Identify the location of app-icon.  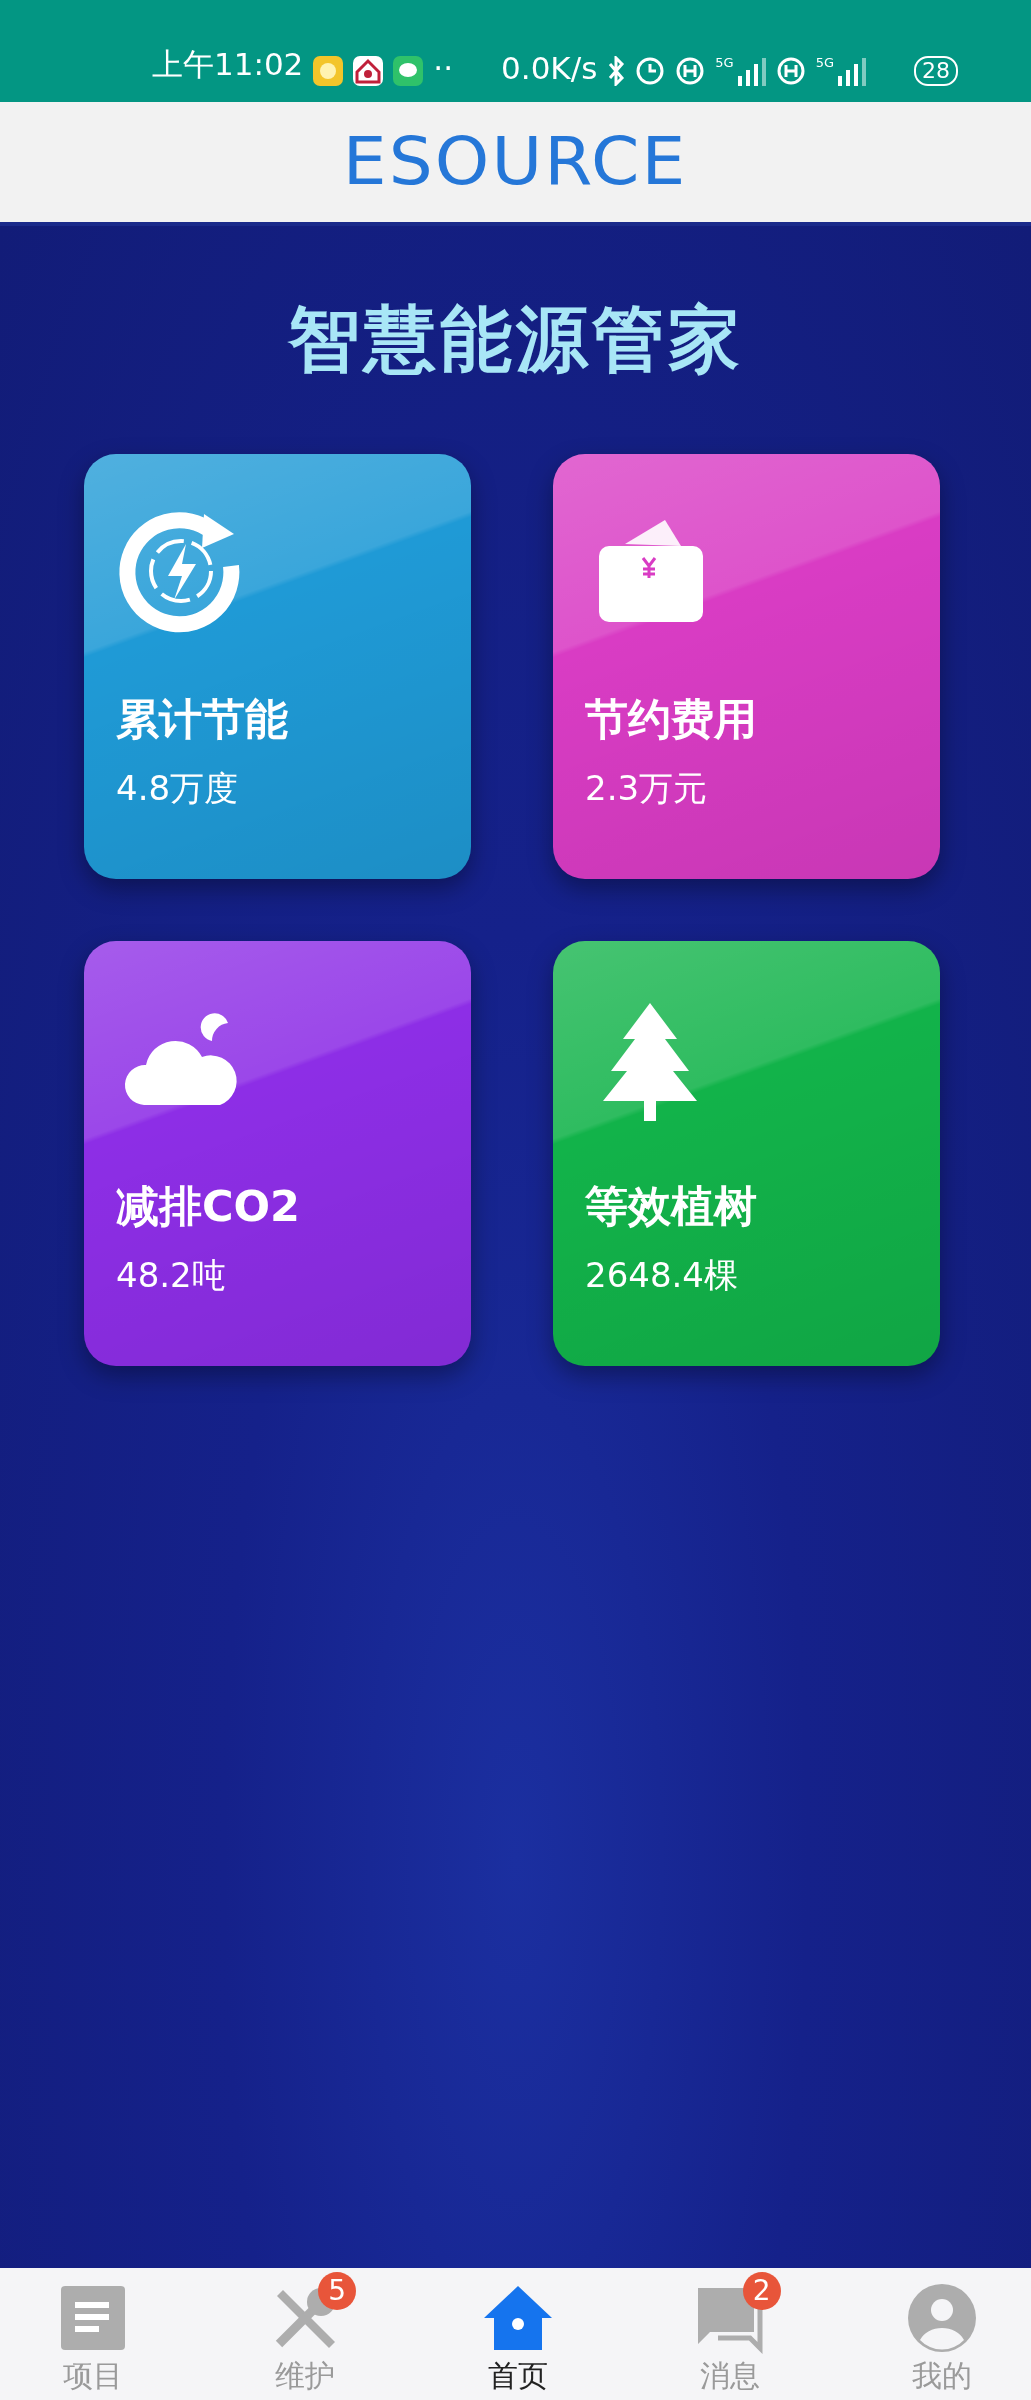
(328, 71).